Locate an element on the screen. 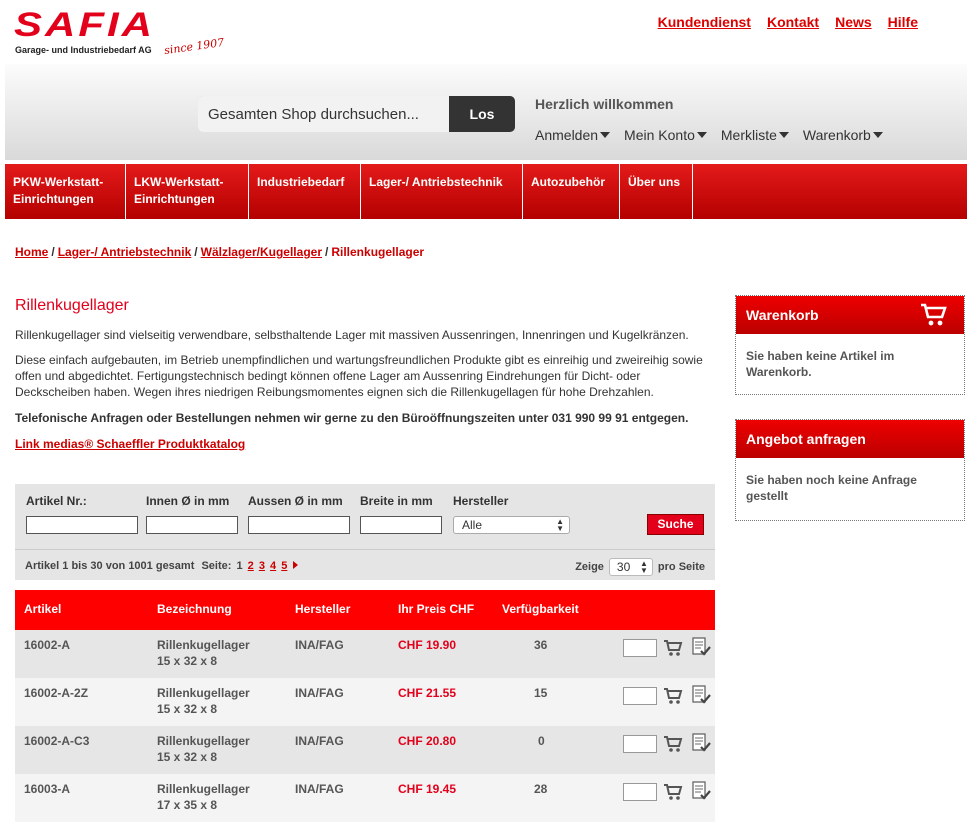 The width and height of the screenshot is (972, 824). page-title: Rillenkugellager is located at coordinates (72, 305).